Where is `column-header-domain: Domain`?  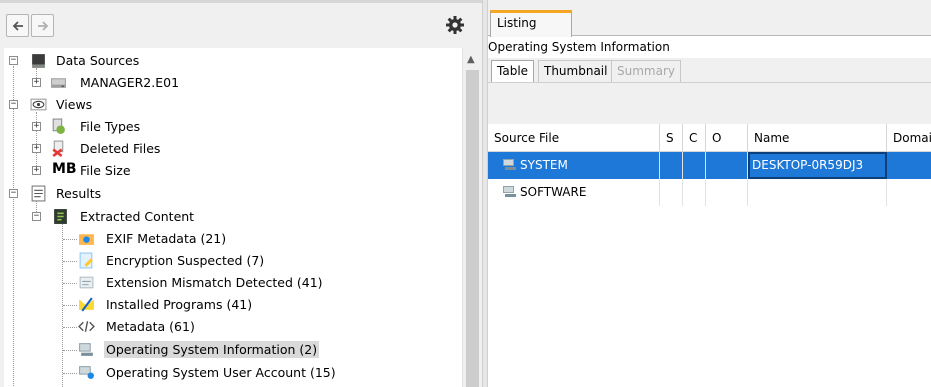 column-header-domain: Domain is located at coordinates (909, 138).